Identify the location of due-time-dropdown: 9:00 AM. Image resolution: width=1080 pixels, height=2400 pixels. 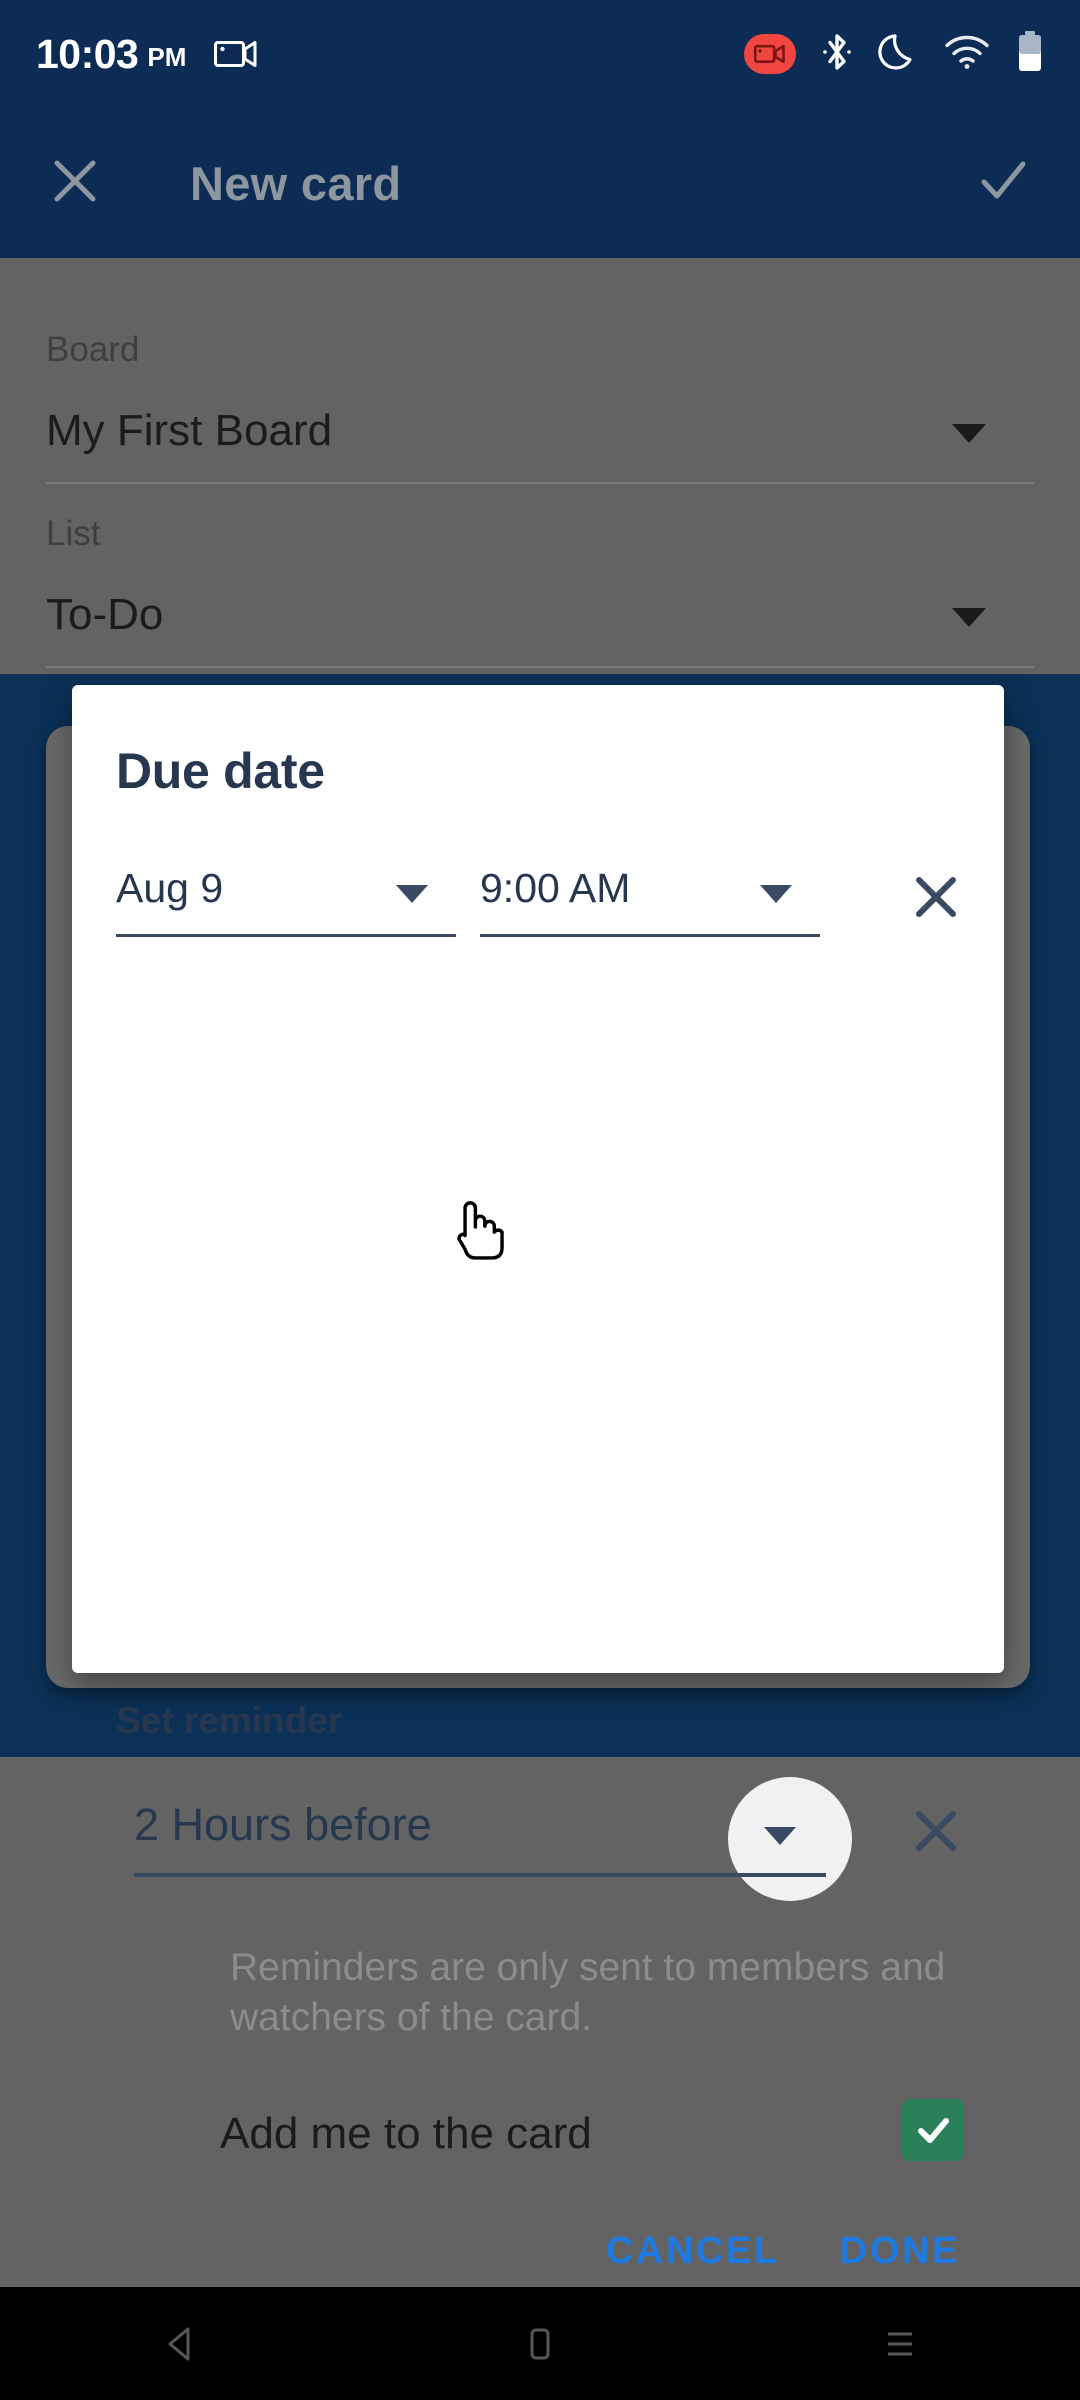
(650, 901).